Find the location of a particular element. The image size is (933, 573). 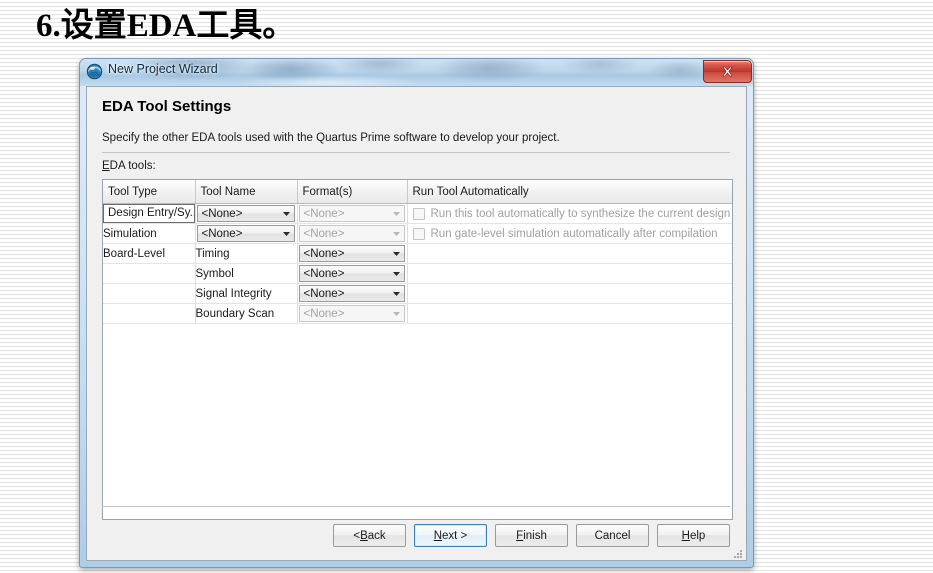

finish-button-suffix: inish is located at coordinates (535, 535).